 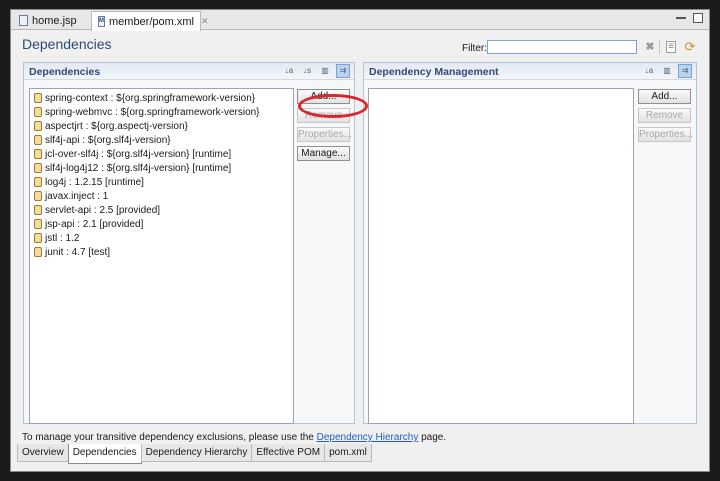 I want to click on tab-dependencies: Dependencies, so click(x=104, y=454).